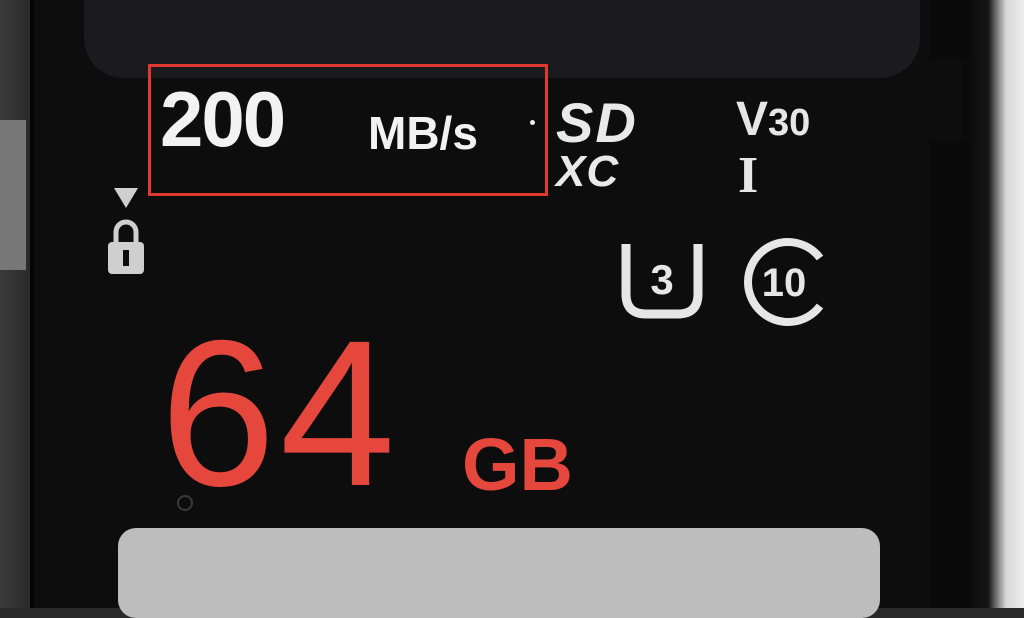 The width and height of the screenshot is (1024, 618). I want to click on speed-class-number: 10, so click(784, 283).